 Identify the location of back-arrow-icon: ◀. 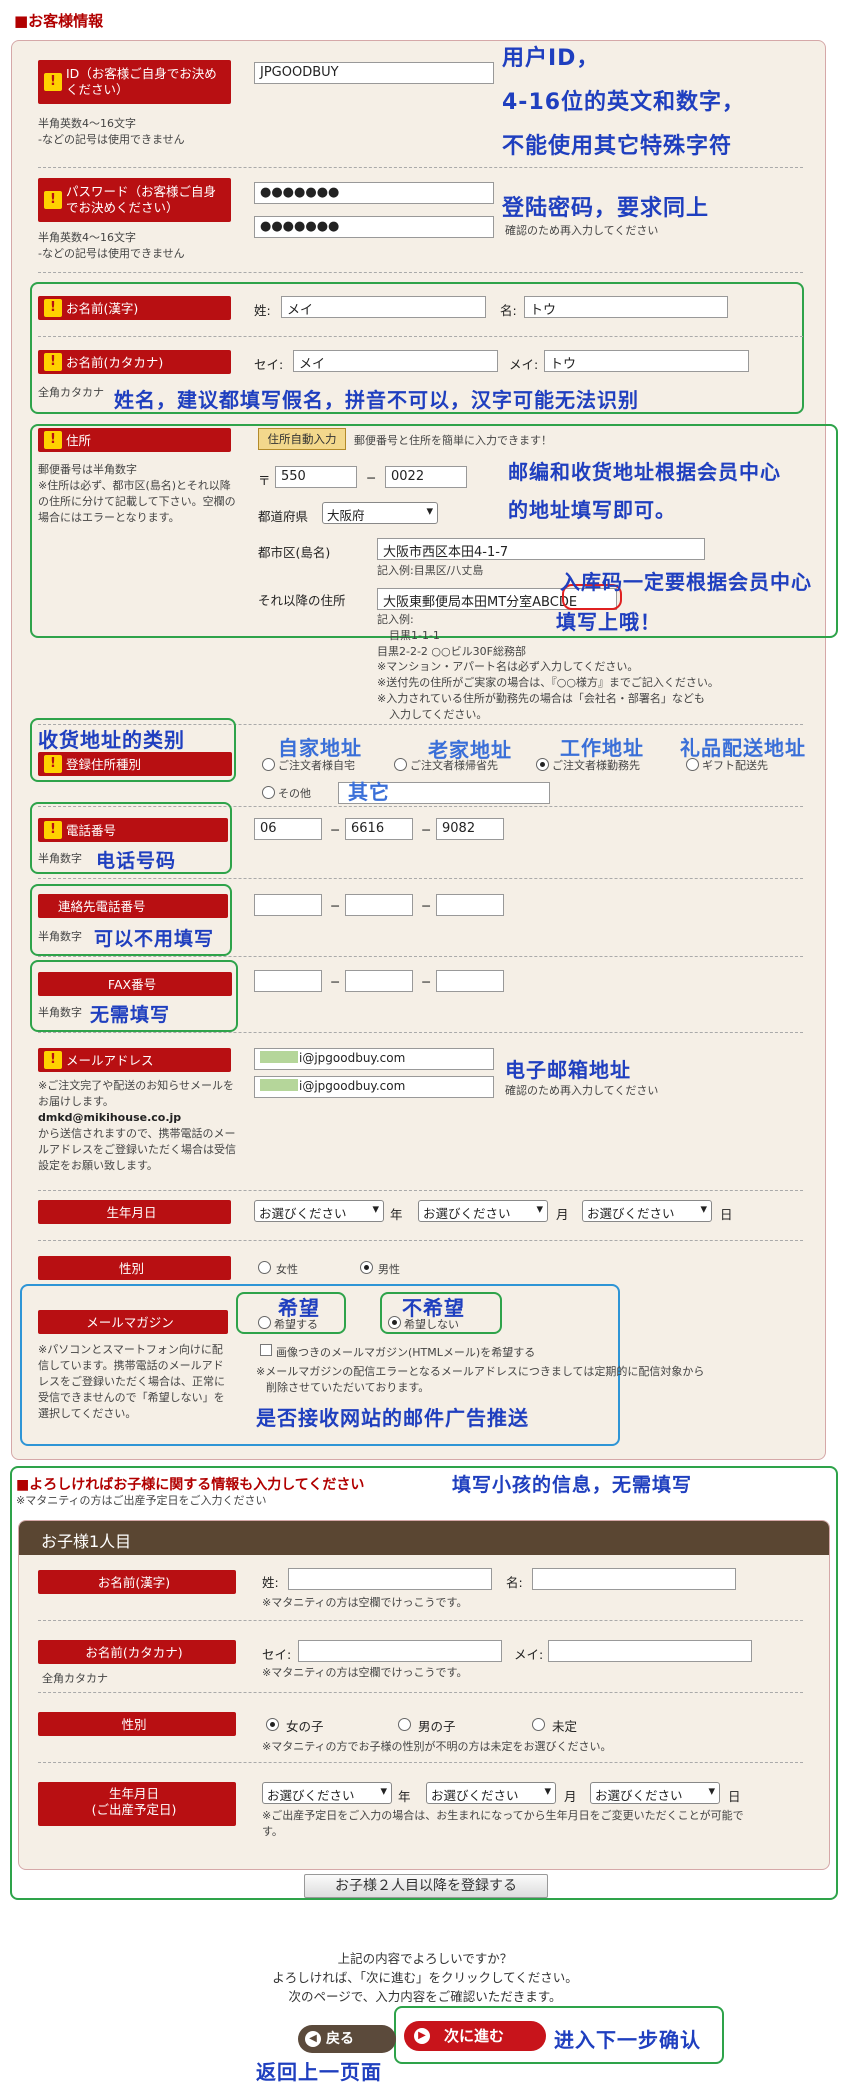
(313, 2039).